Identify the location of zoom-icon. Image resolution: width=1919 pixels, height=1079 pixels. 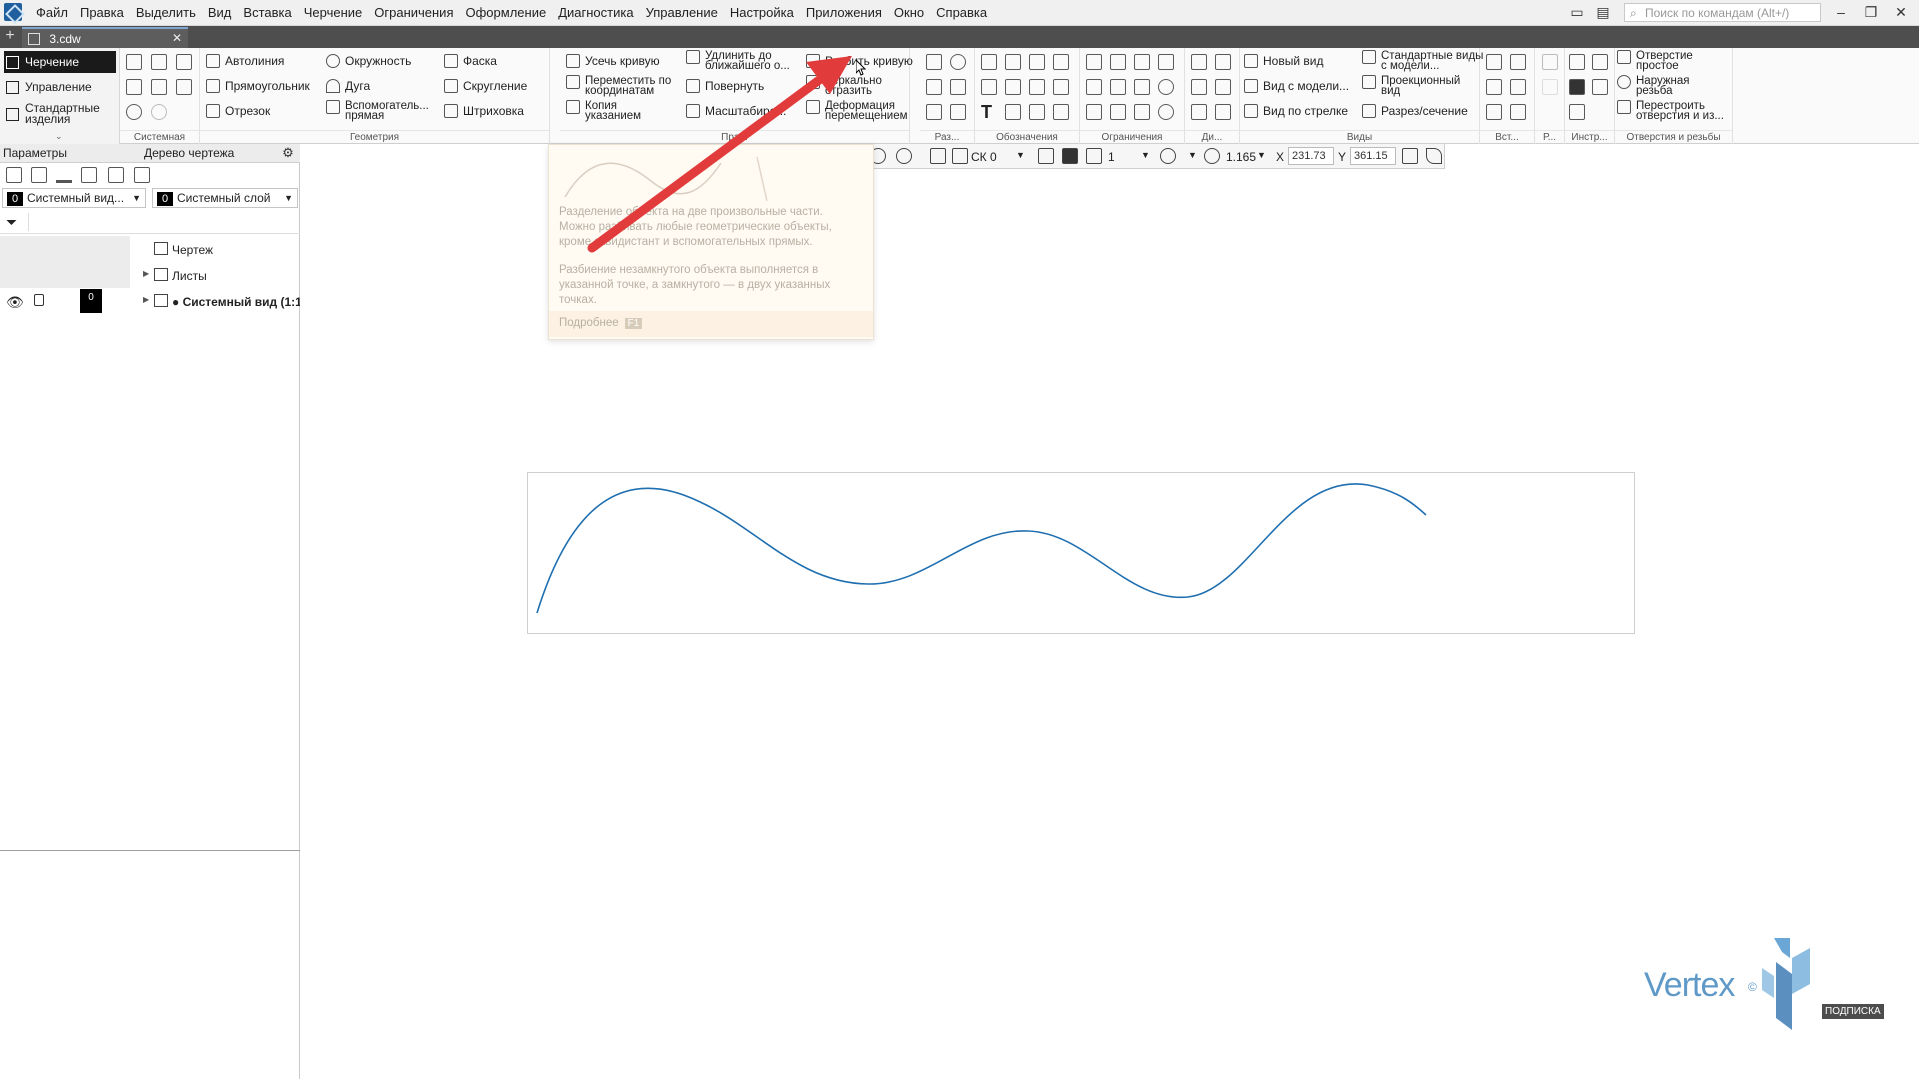
(1212, 156).